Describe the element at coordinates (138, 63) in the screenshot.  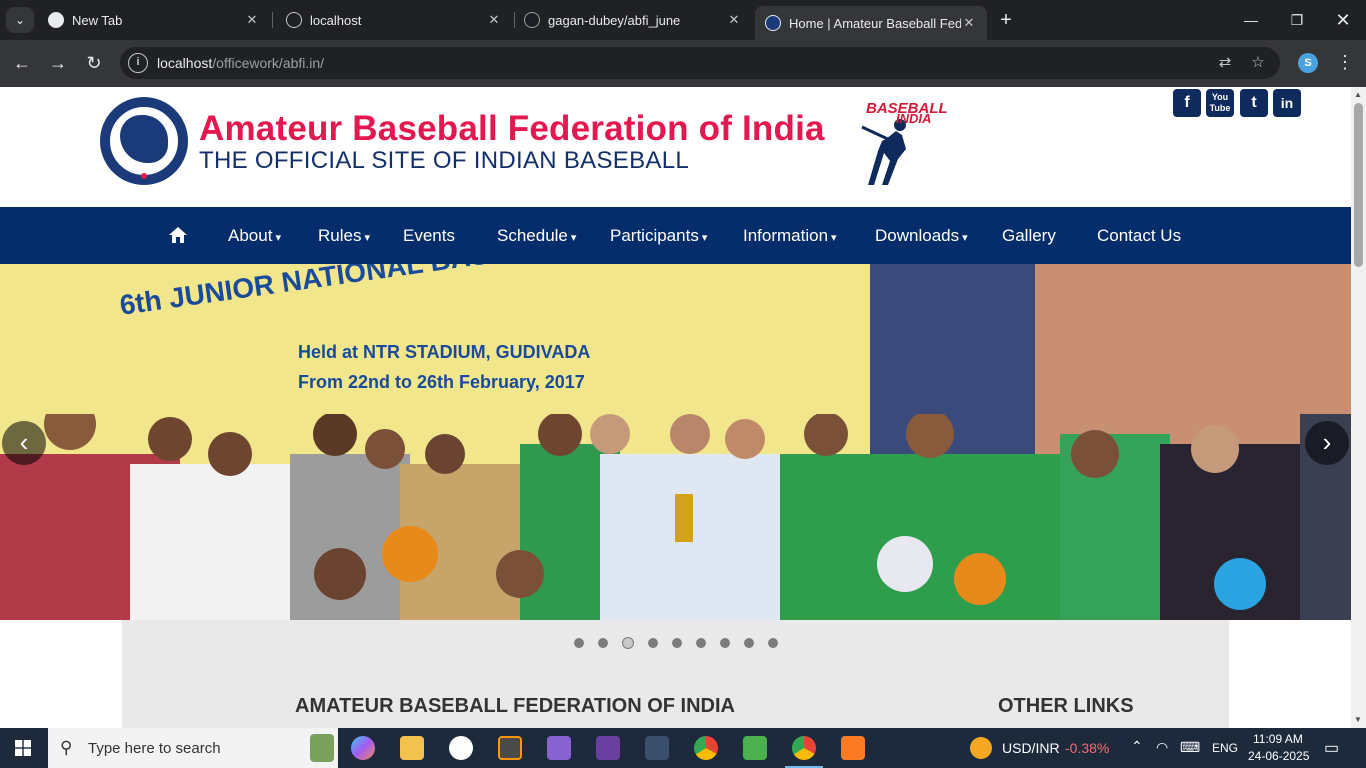
I see `site-info-icon: i` at that location.